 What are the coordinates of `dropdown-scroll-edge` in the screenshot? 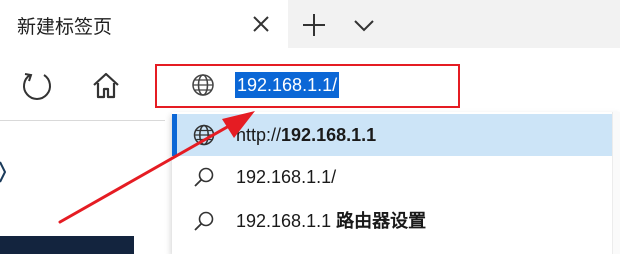 It's located at (616, 183).